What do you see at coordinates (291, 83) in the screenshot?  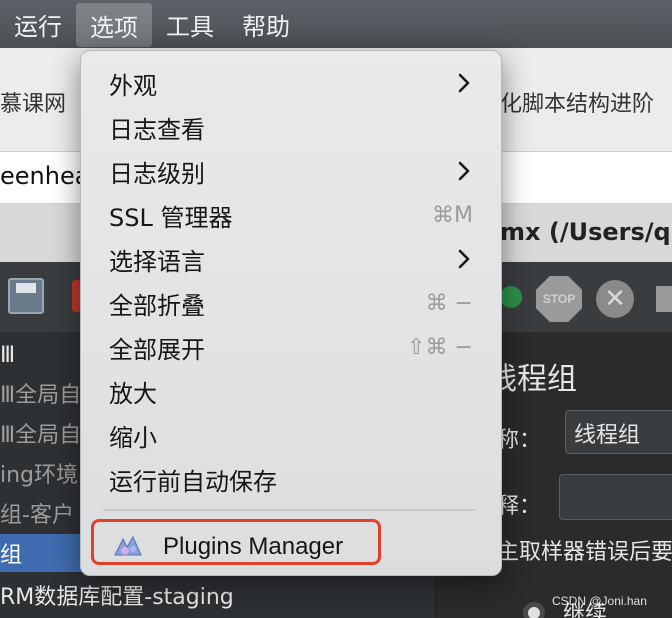 I see `menu-item-appearance: 外观` at bounding box center [291, 83].